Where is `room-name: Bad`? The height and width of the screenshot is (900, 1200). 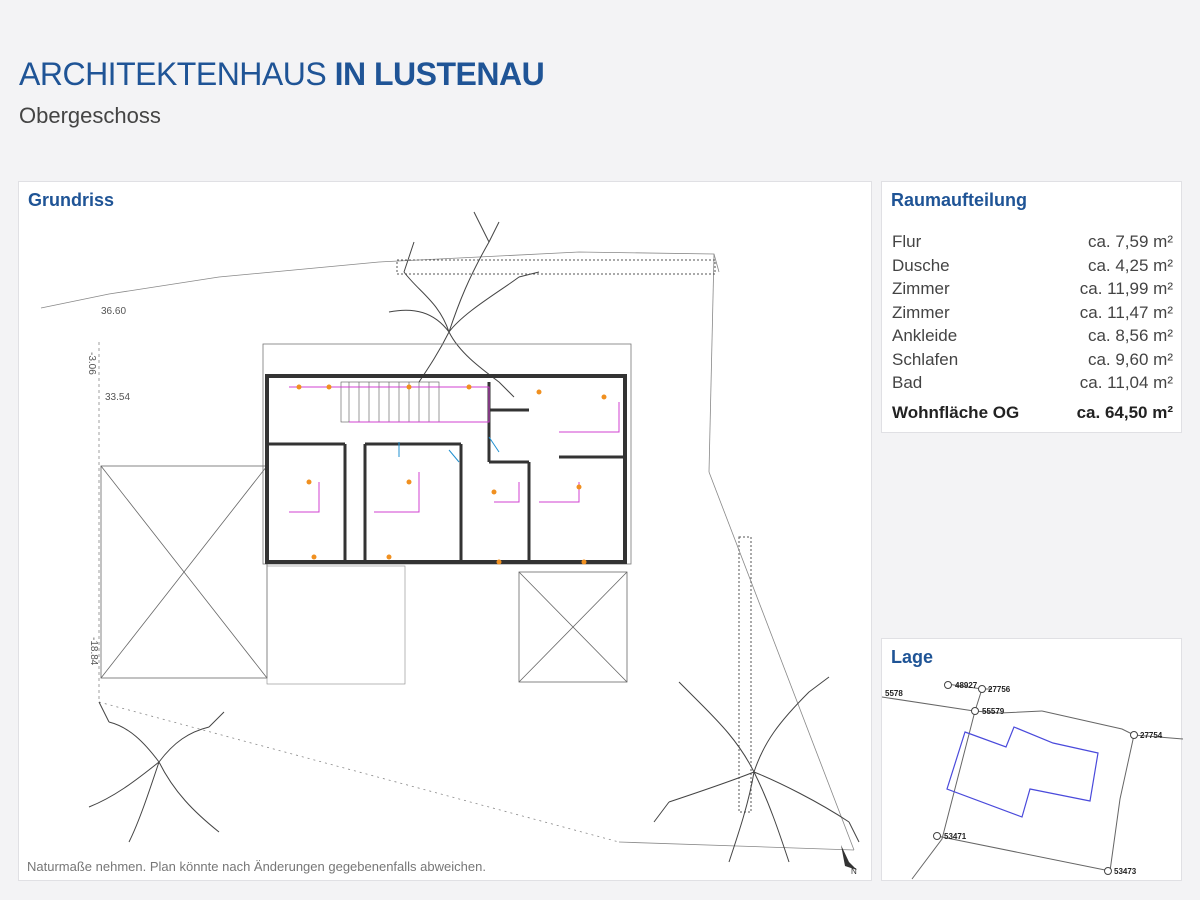 room-name: Bad is located at coordinates (907, 382).